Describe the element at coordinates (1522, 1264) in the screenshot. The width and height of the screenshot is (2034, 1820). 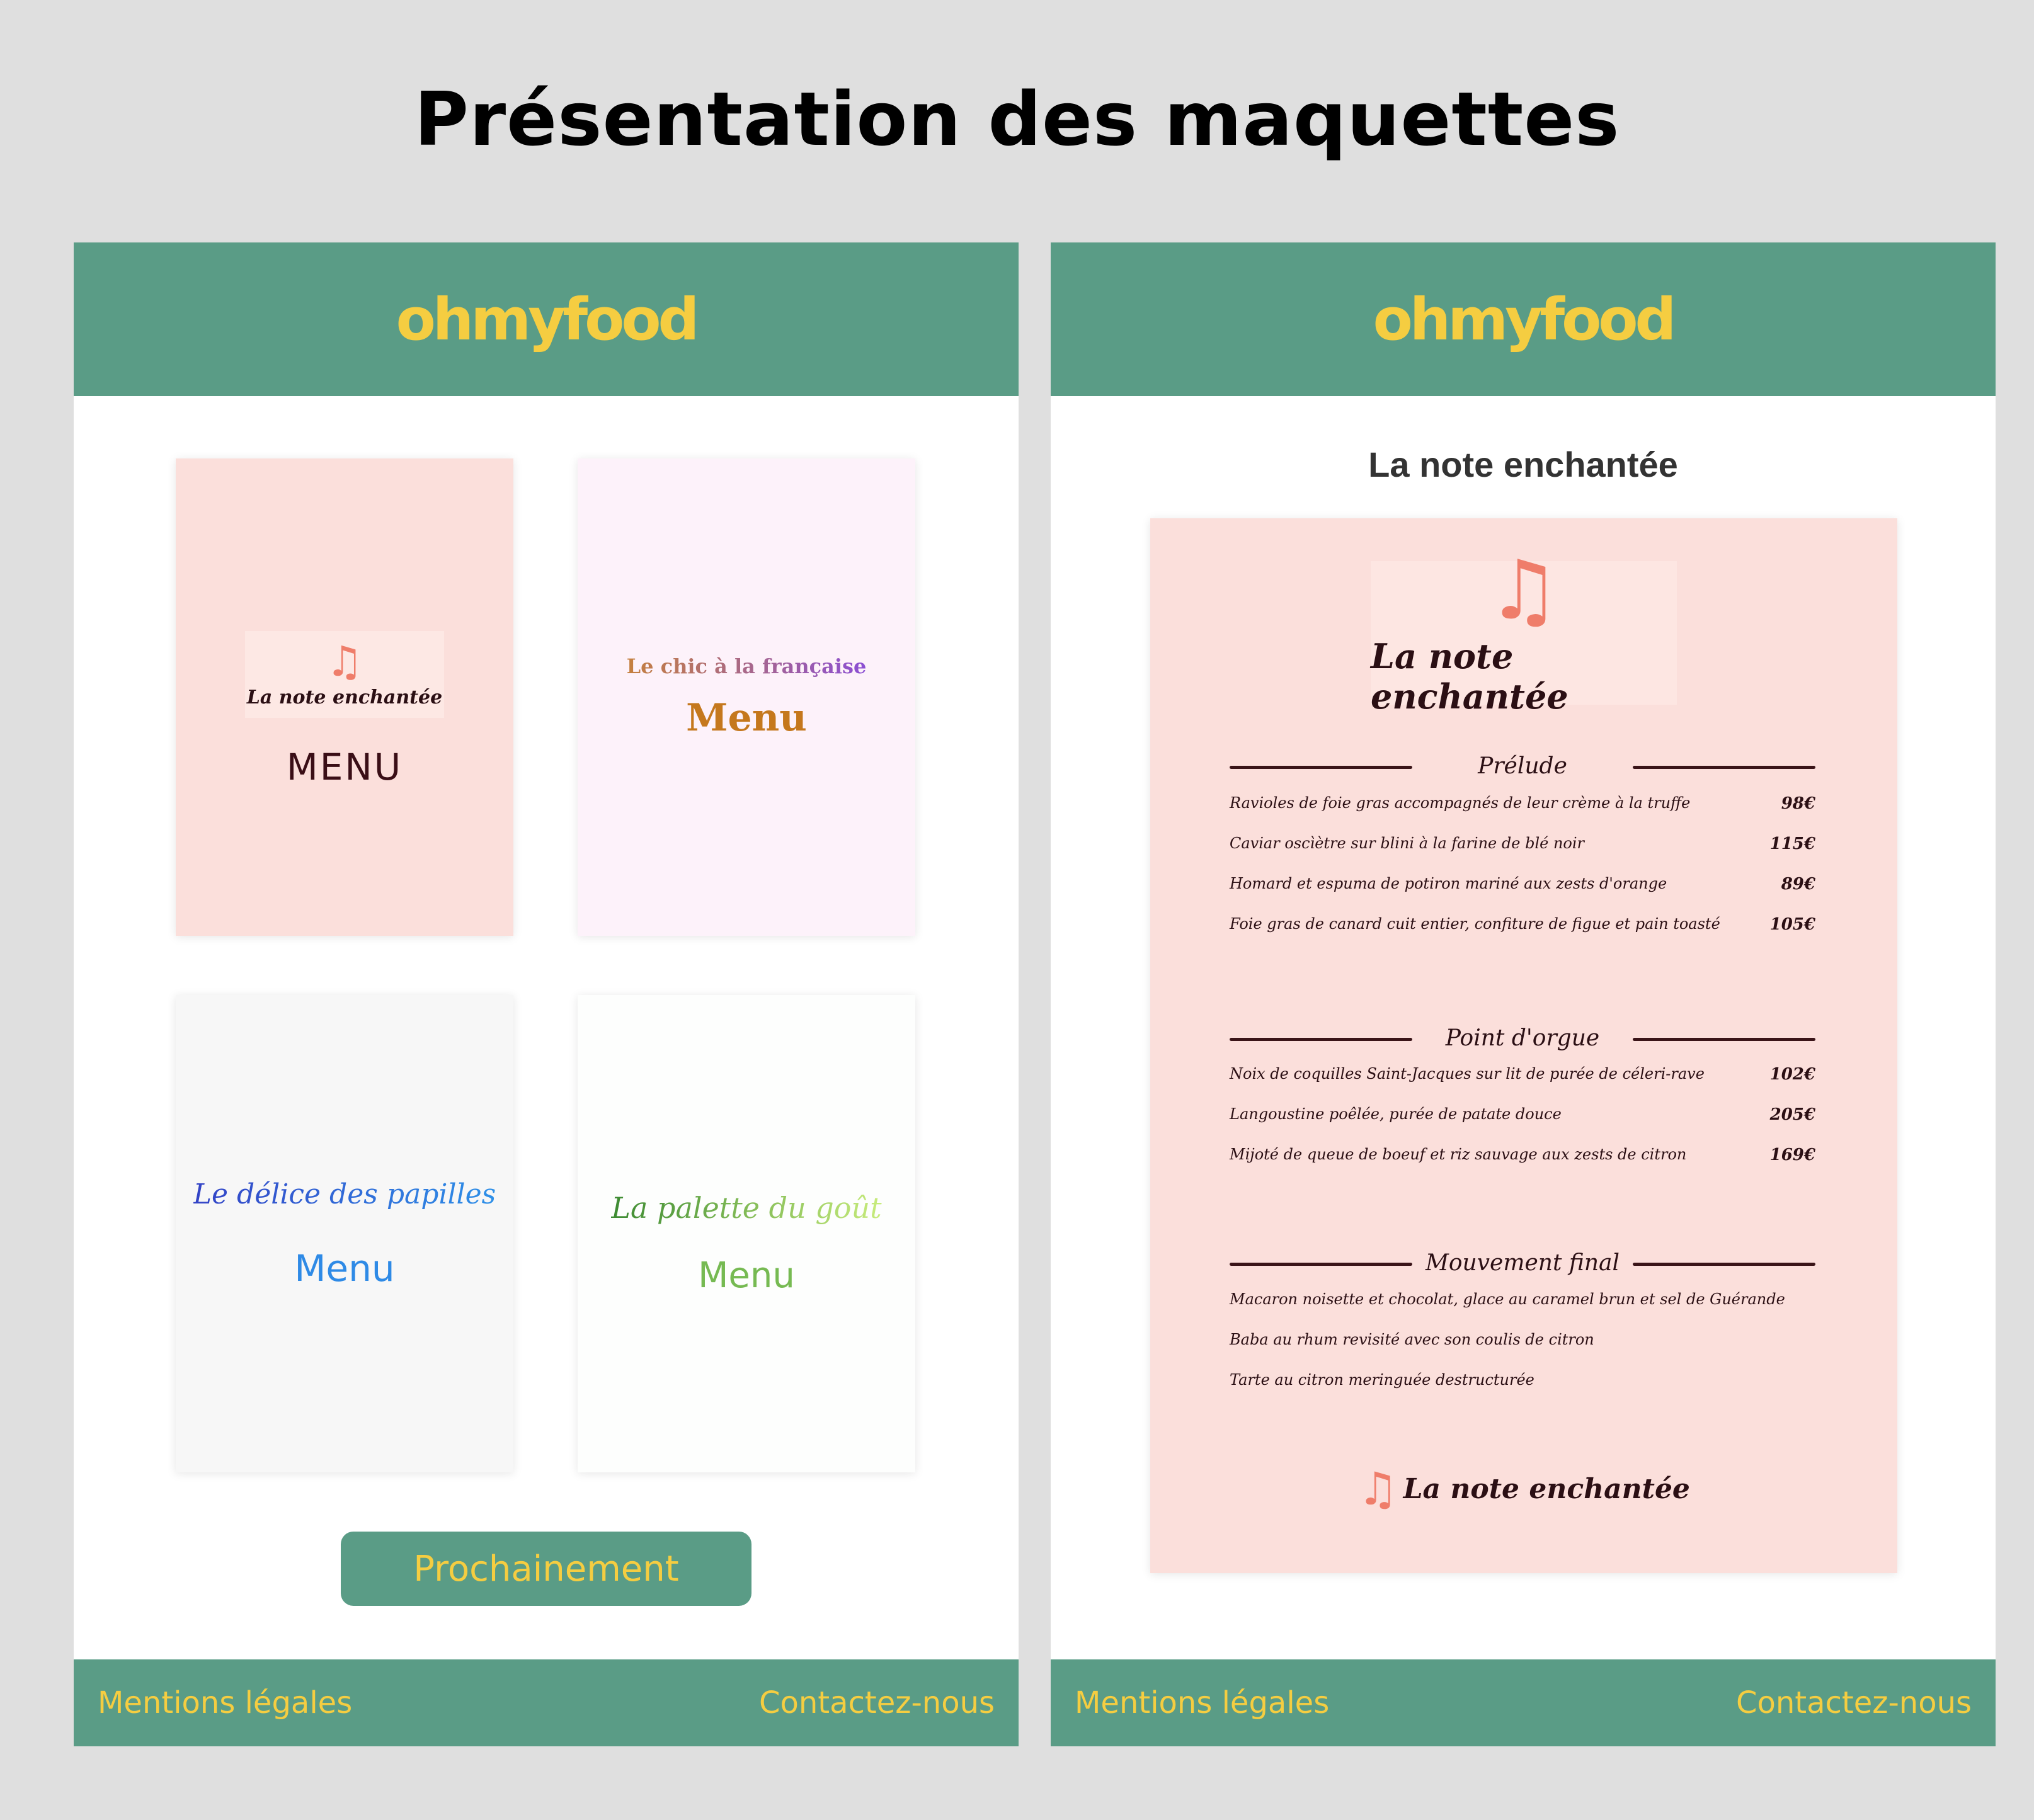
I see `section-heading: Mouvement final` at that location.